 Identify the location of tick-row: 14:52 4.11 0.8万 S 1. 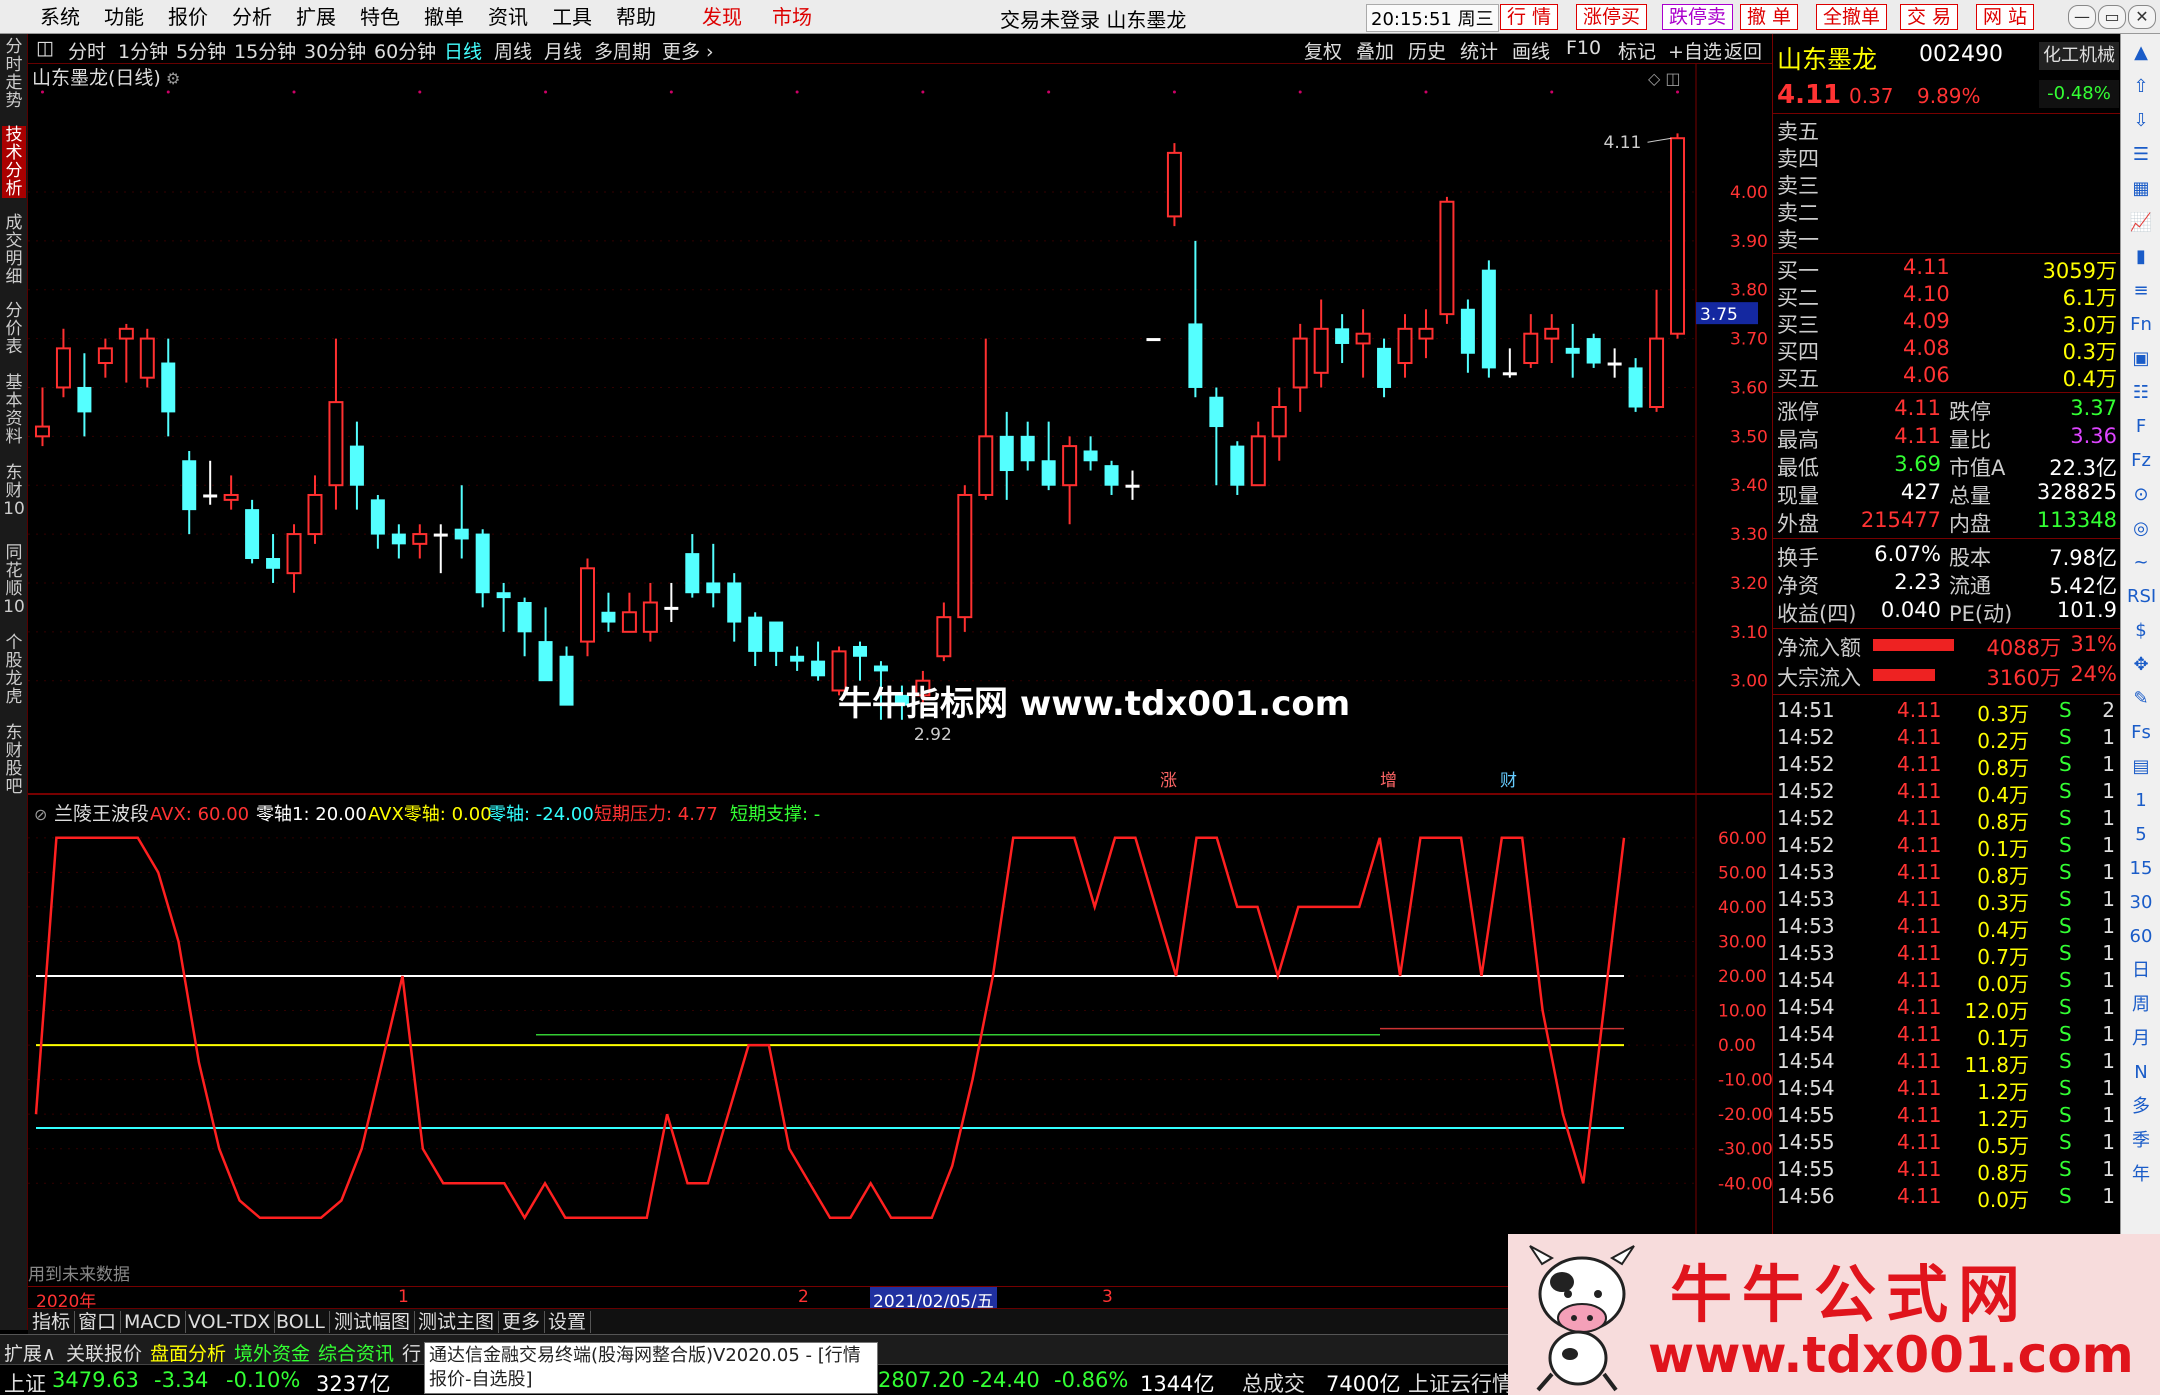
(1947, 820).